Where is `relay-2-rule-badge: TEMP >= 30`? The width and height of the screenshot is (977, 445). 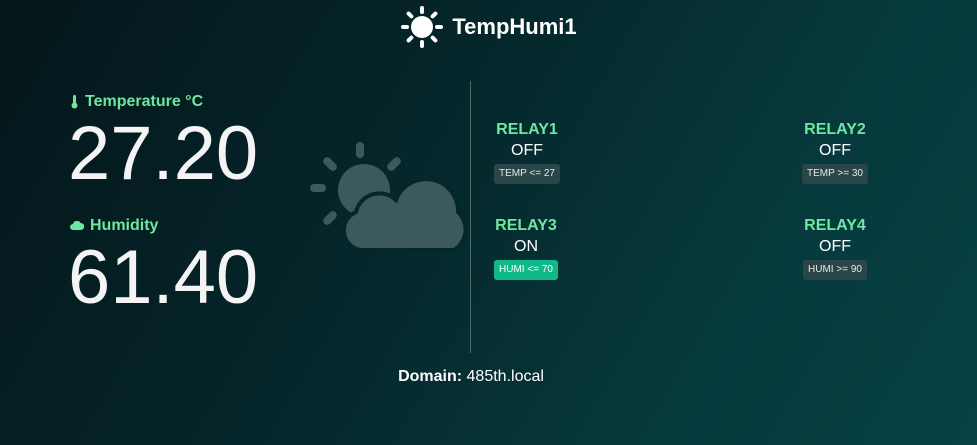 relay-2-rule-badge: TEMP >= 30 is located at coordinates (835, 174).